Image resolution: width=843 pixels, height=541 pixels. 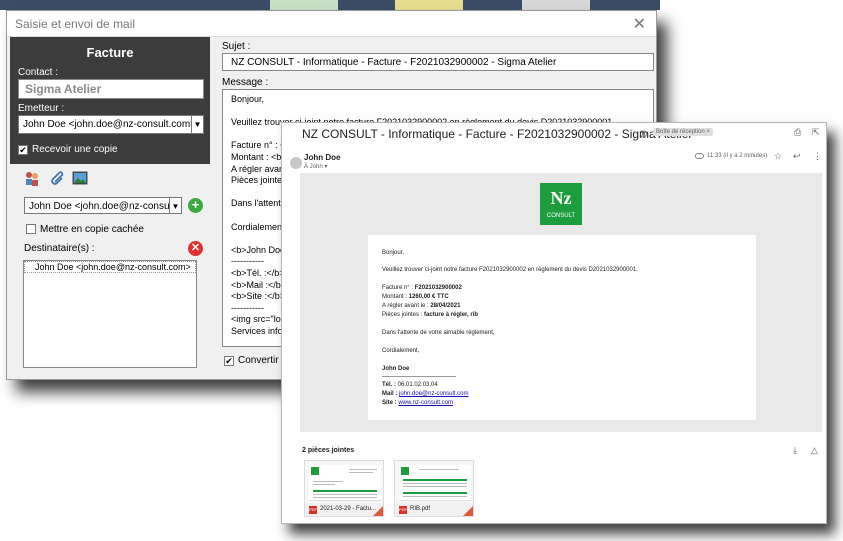 I want to click on sender-select: John Doe <john.doe@nz-consult.com> ▼, so click(x=111, y=124).